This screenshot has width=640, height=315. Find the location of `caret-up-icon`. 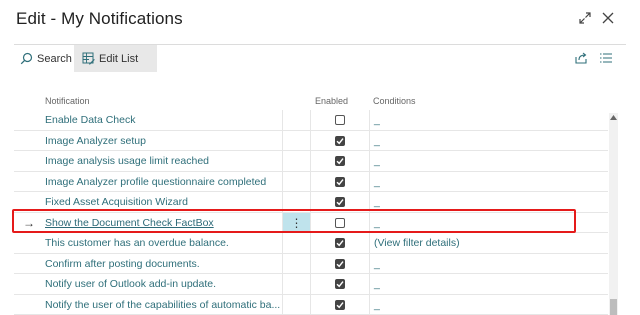

caret-up-icon is located at coordinates (613, 117).